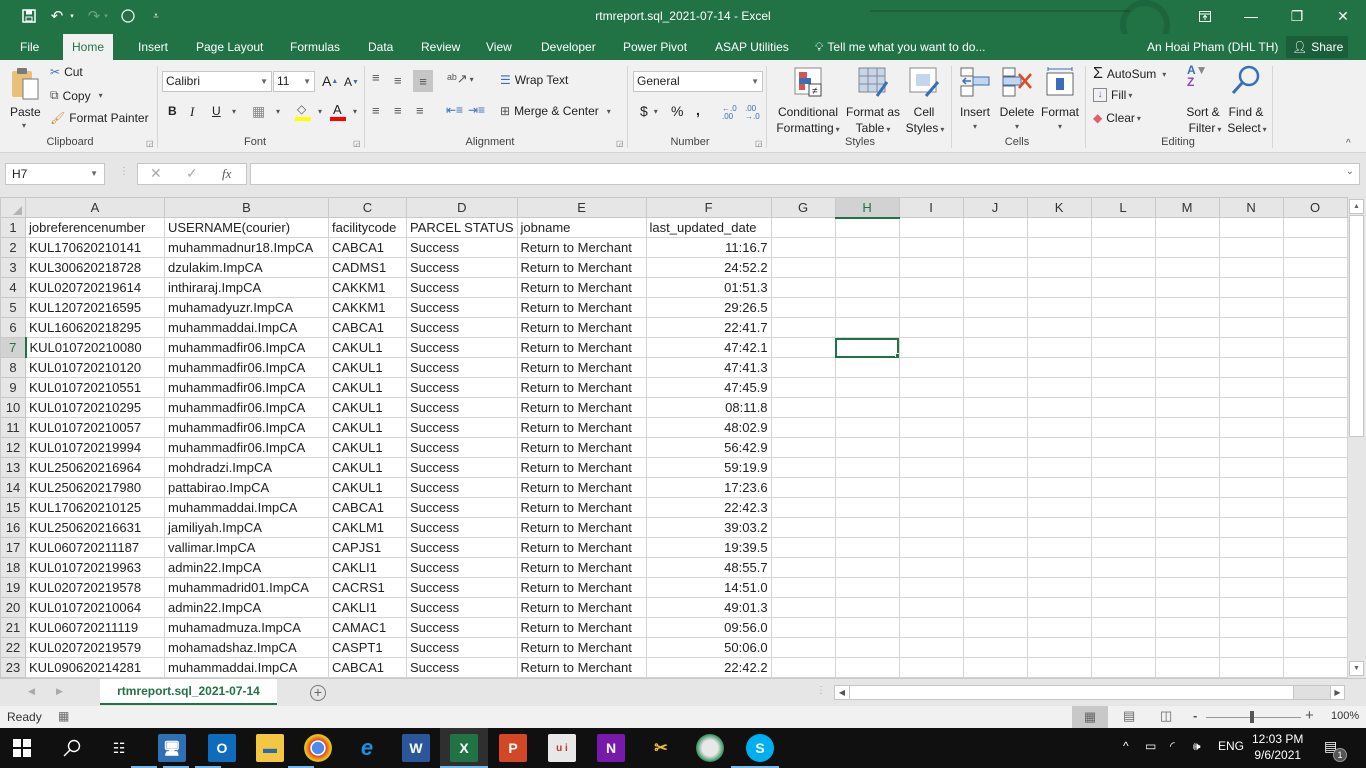 The image size is (1366, 768). Describe the element at coordinates (246, 347) in the screenshot. I see `cell: muhammadfir06.ImpCA` at that location.